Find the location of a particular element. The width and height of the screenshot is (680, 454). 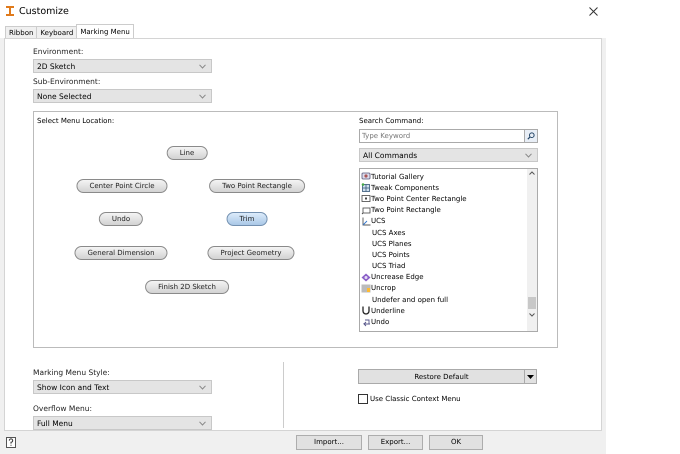

window-title: Customize is located at coordinates (44, 11).